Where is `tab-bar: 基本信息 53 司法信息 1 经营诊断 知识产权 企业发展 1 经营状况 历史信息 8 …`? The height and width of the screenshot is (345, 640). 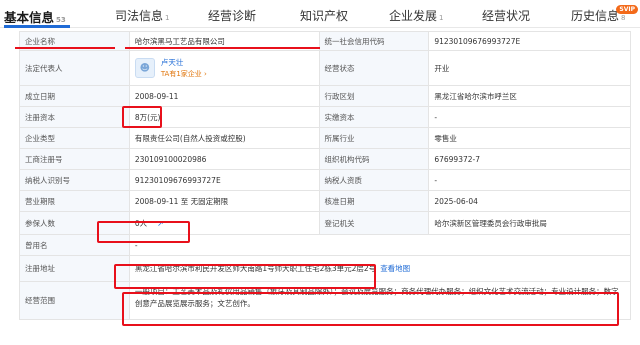 tab-bar: 基本信息 53 司法信息 1 经营诊断 知识产权 企业发展 1 经营状况 历史信息 8 … is located at coordinates (320, 14).